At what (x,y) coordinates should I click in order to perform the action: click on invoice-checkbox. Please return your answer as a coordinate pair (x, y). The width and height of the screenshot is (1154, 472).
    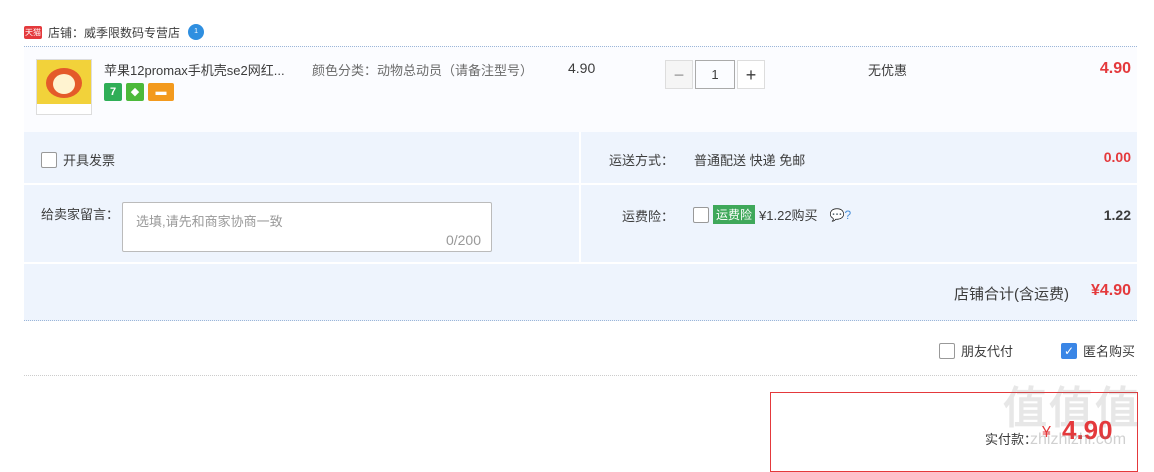
    Looking at the image, I should click on (49, 159).